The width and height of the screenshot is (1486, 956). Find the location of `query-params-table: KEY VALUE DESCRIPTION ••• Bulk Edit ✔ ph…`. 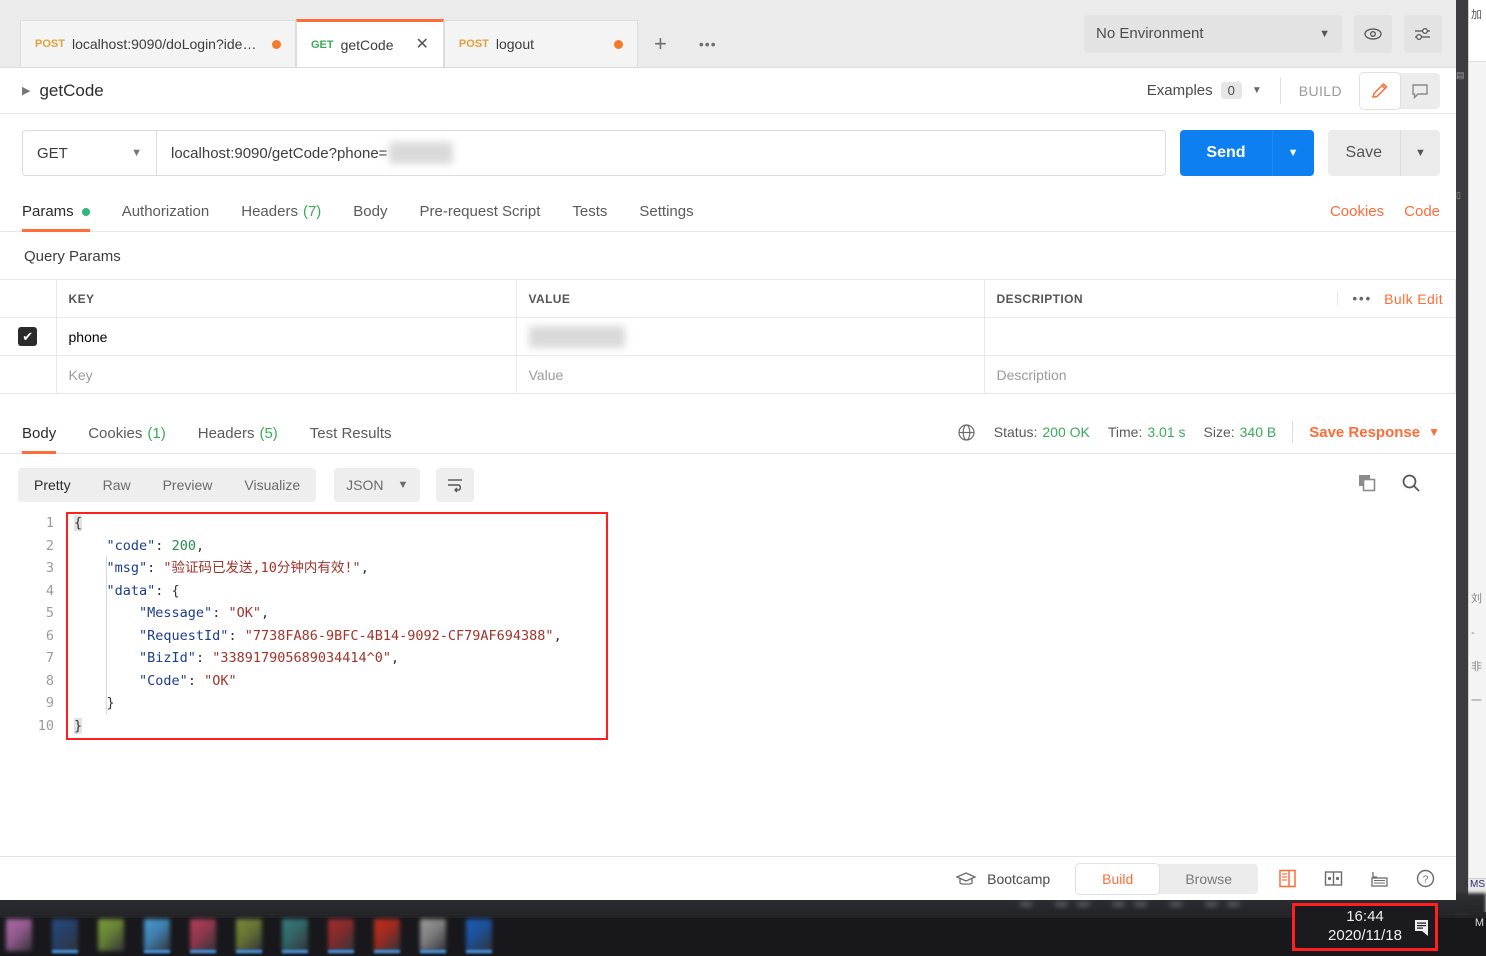

query-params-table: KEY VALUE DESCRIPTION ••• Bulk Edit ✔ ph… is located at coordinates (728, 336).